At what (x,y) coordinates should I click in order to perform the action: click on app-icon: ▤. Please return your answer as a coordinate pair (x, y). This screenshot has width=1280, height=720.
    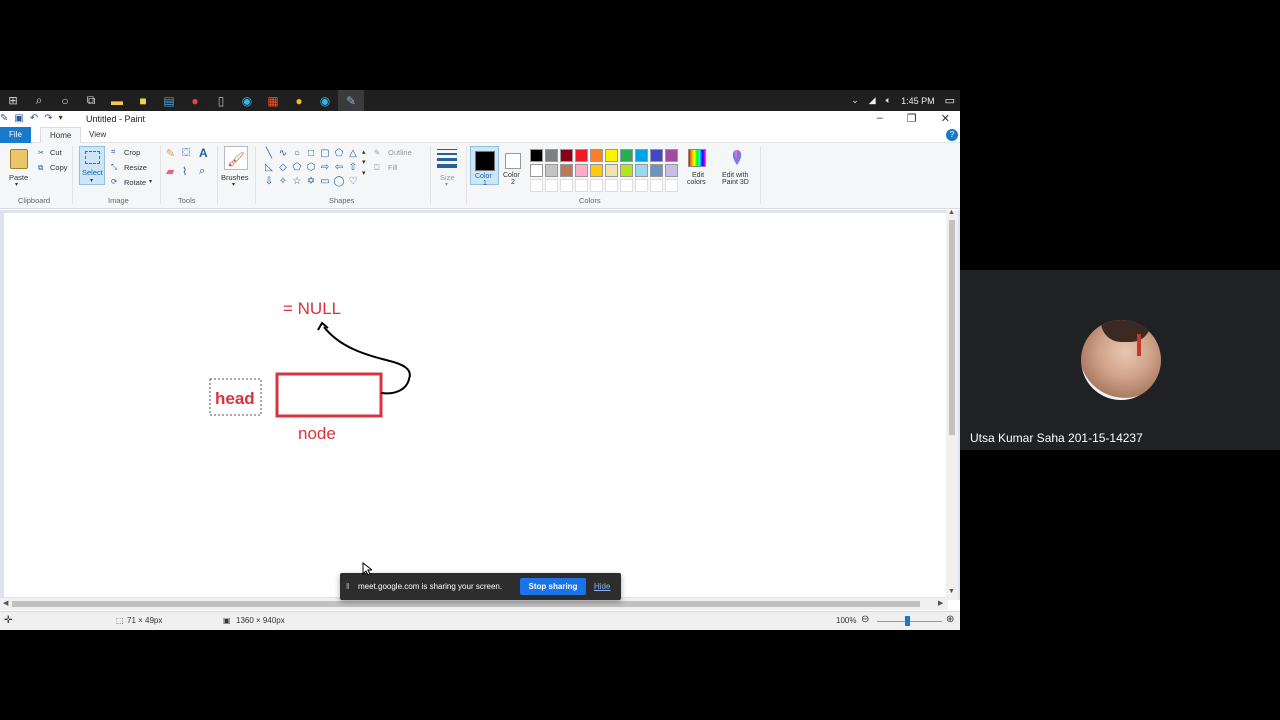
    Looking at the image, I should click on (169, 100).